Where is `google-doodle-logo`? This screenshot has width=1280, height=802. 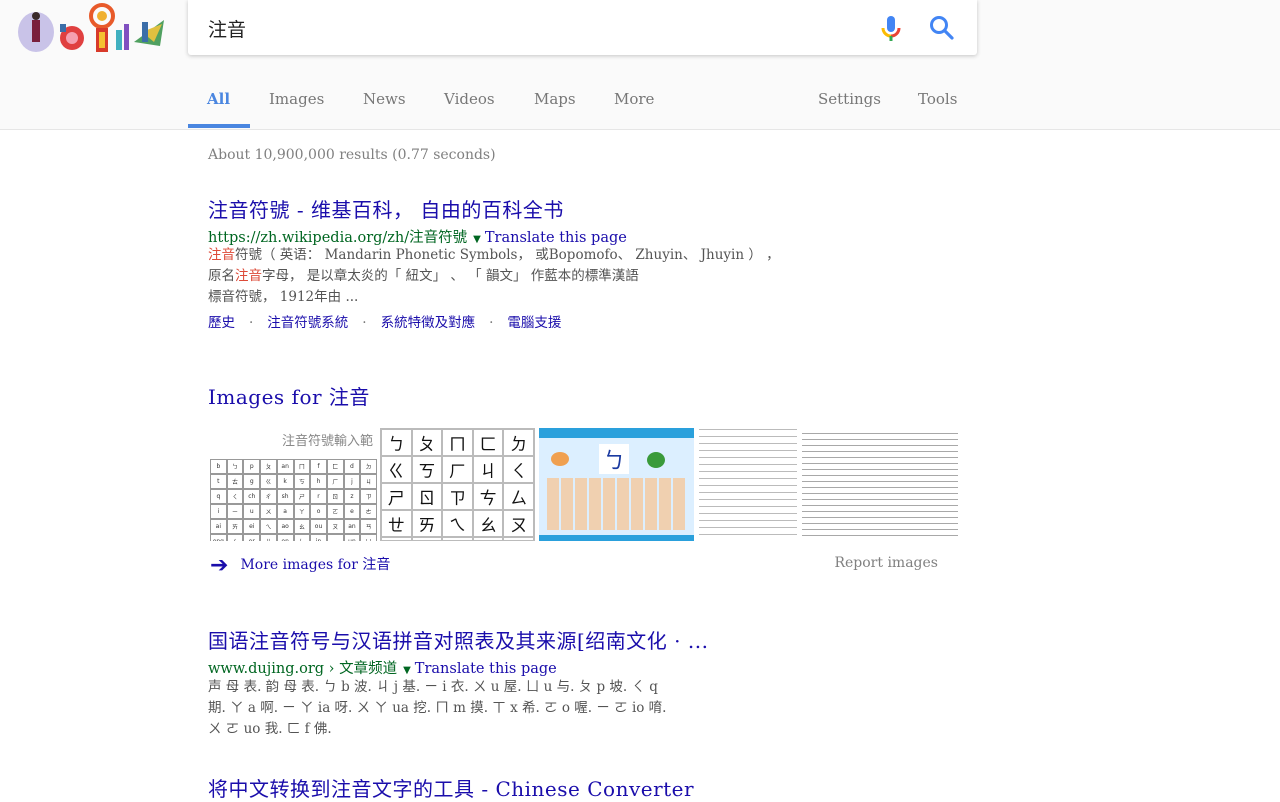 google-doodle-logo is located at coordinates (91, 30).